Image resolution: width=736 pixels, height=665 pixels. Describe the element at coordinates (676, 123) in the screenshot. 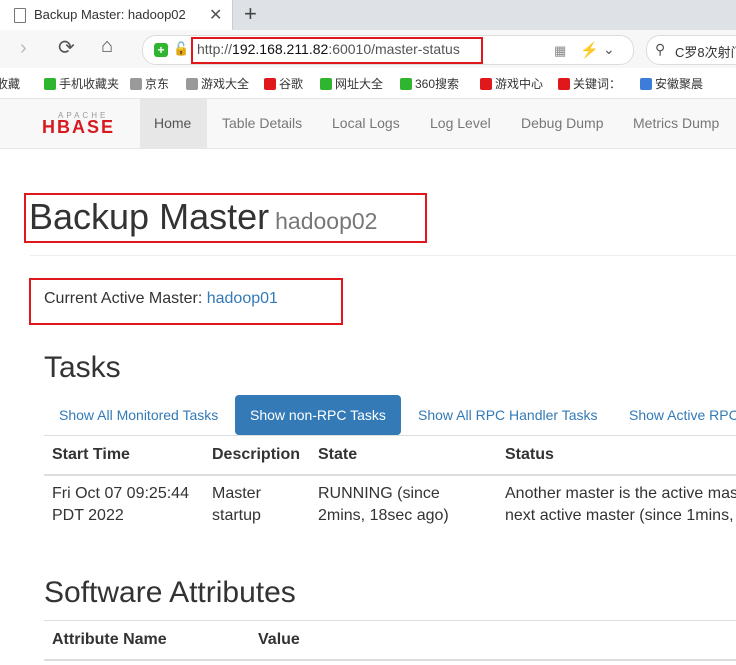

I see `nav-metrics-dump: Metrics Dump` at that location.